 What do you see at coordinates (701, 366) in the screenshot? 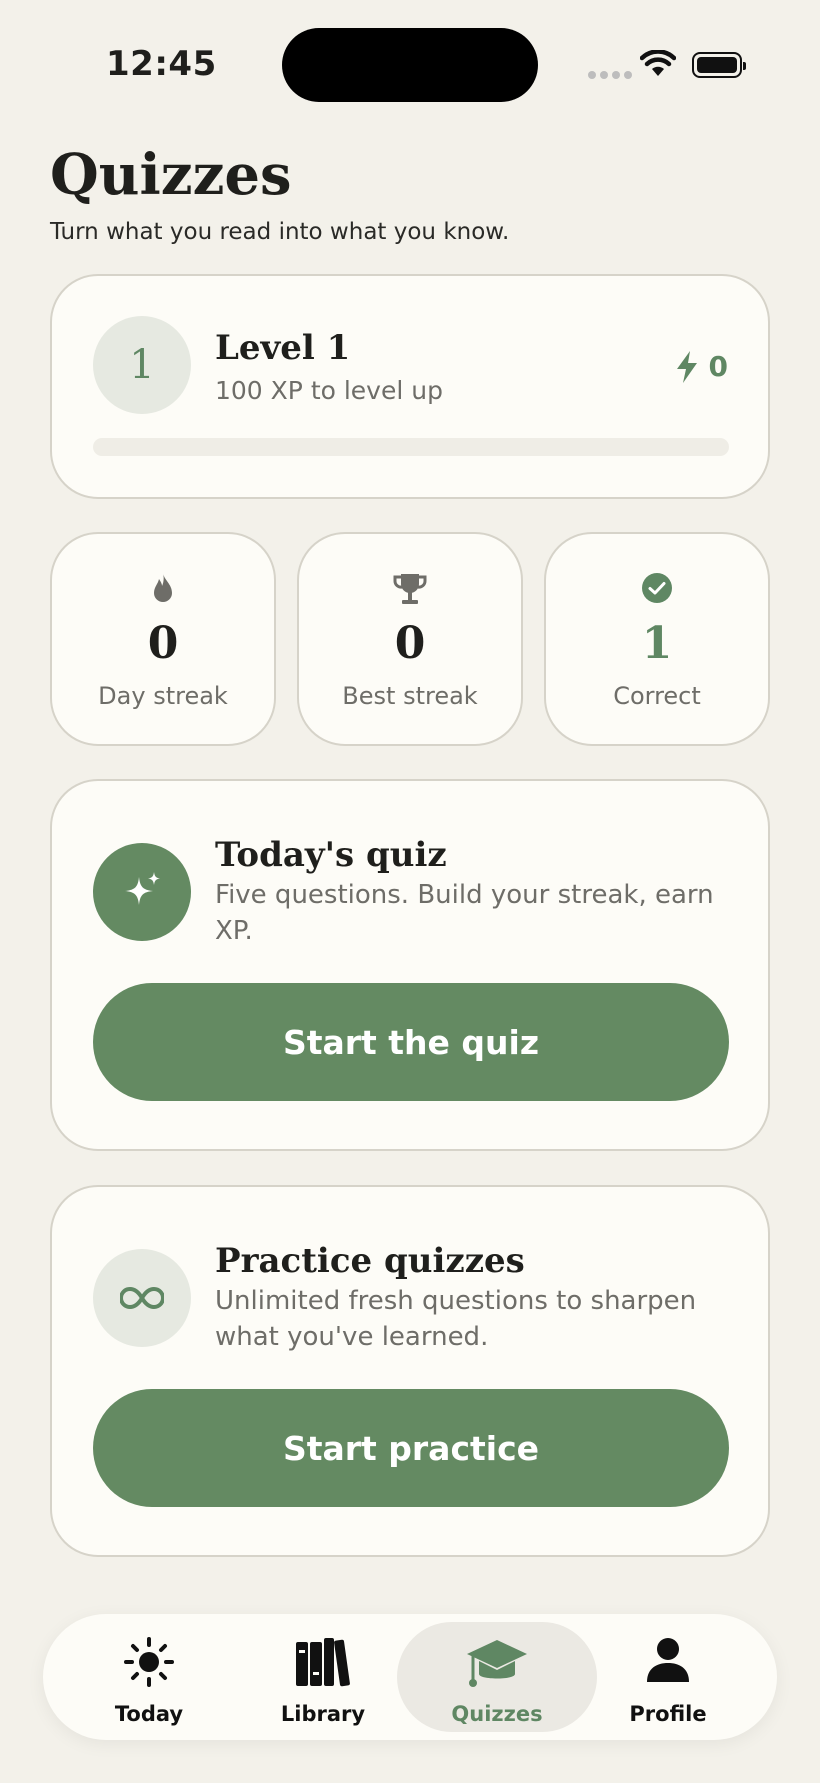
I see `xp-counter: 0` at bounding box center [701, 366].